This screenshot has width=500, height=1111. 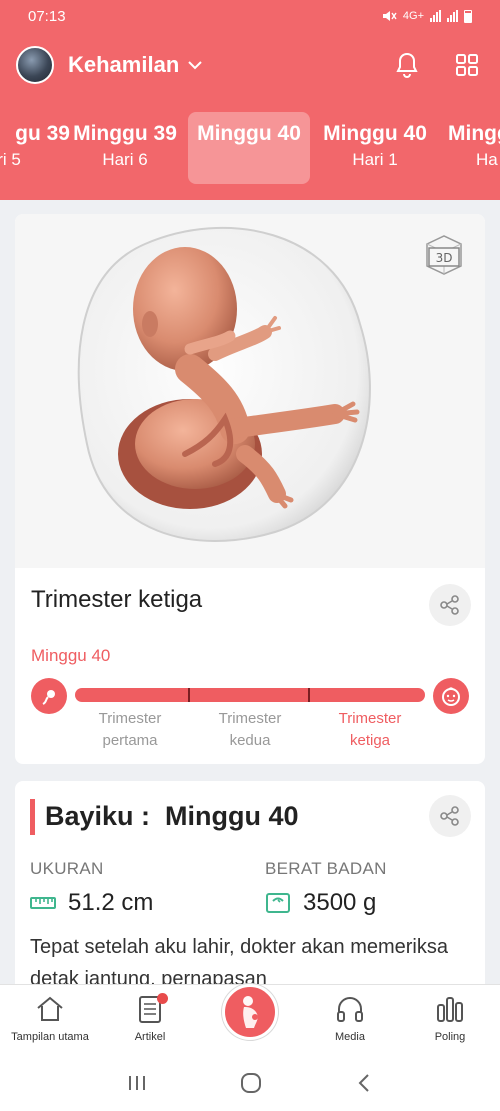 What do you see at coordinates (364, 1083) in the screenshot?
I see `back-icon` at bounding box center [364, 1083].